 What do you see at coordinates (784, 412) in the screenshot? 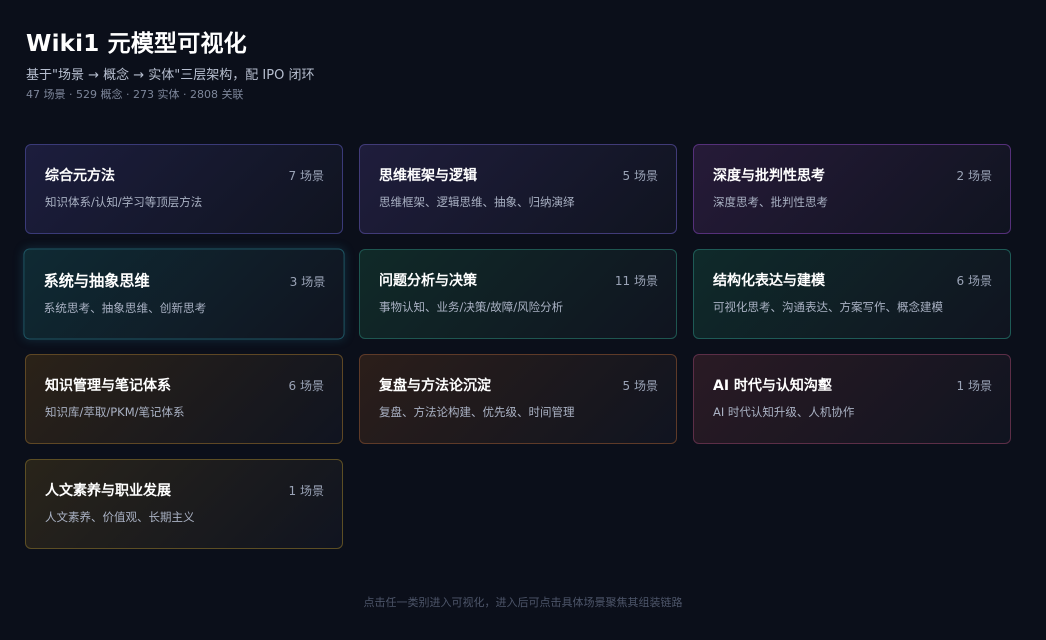
I see `card-description: AI 时代认知升级、人机协作` at bounding box center [784, 412].